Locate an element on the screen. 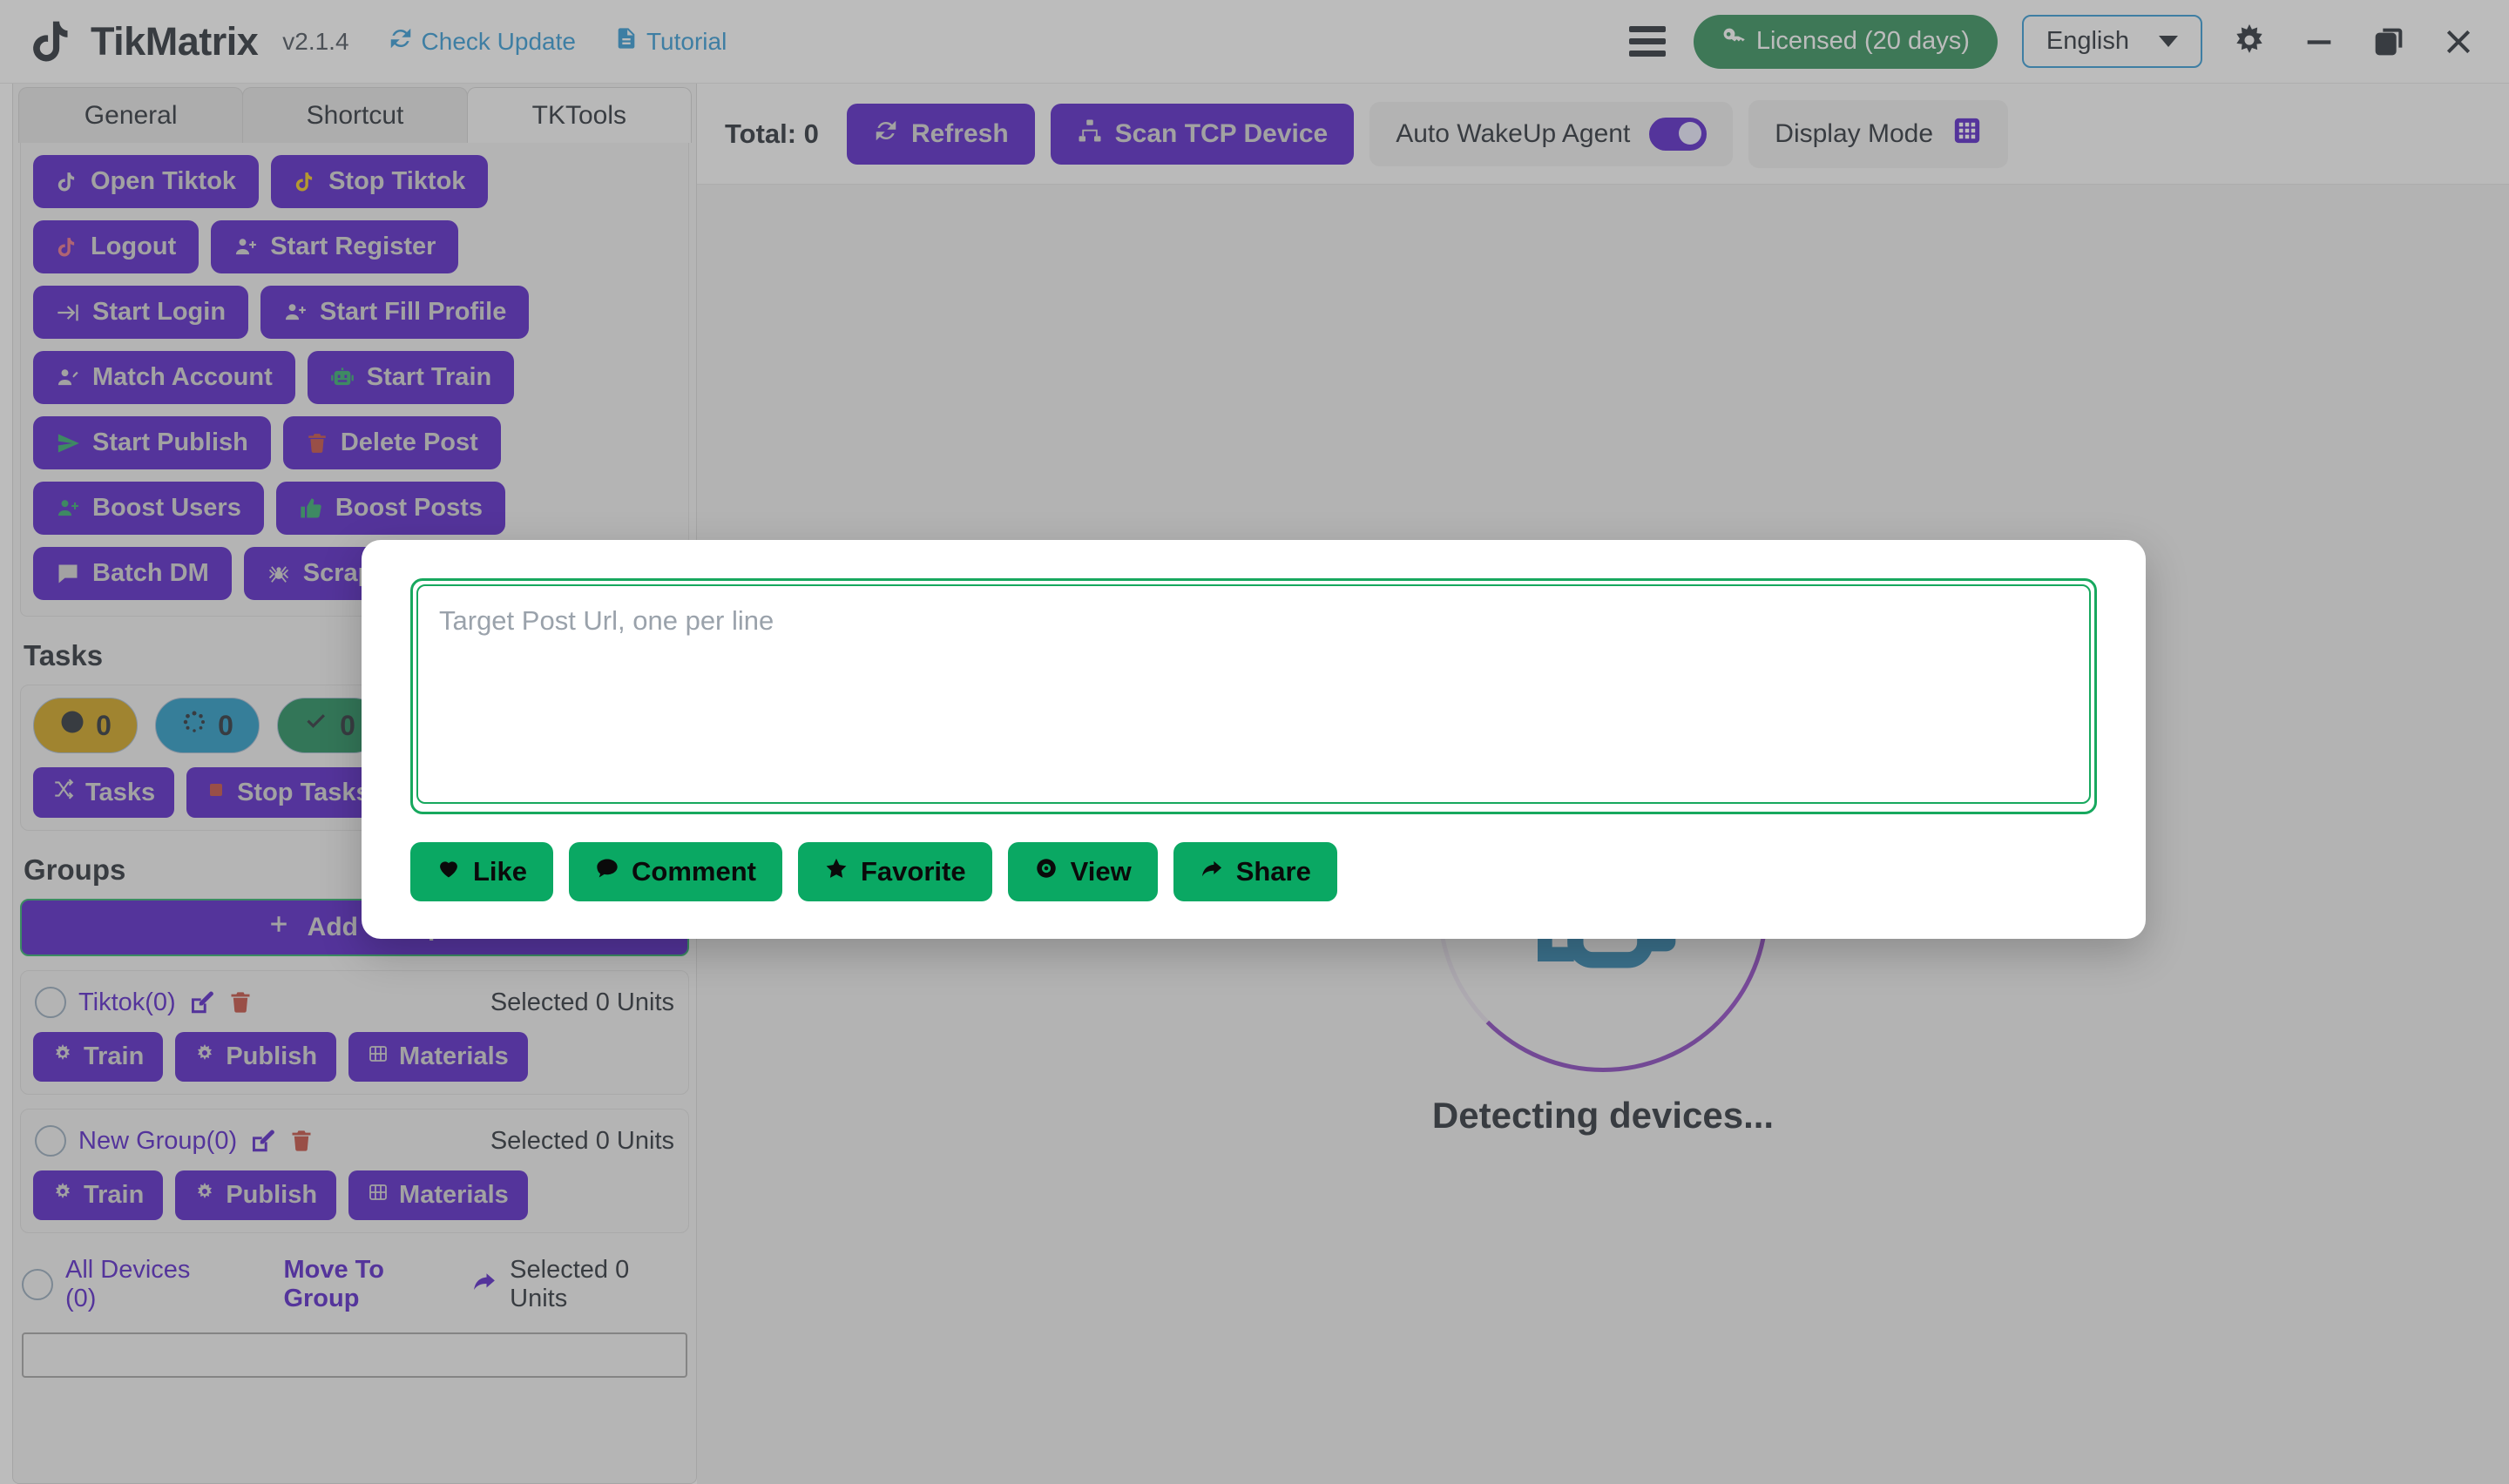 The height and width of the screenshot is (1484, 2509). target-post-url-input is located at coordinates (1253, 694).